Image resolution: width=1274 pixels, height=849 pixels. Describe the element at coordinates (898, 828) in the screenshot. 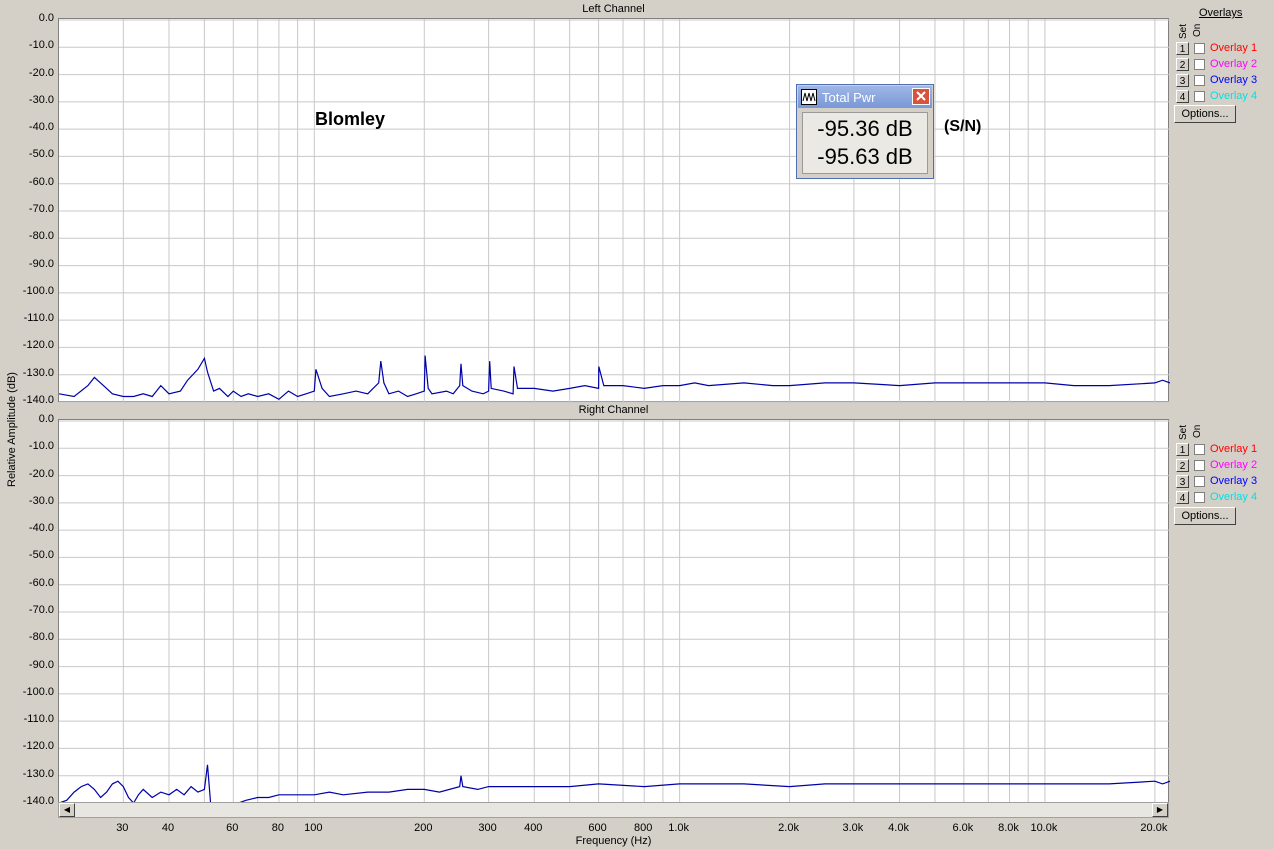

I see `x-tick-label: 4.0k` at that location.